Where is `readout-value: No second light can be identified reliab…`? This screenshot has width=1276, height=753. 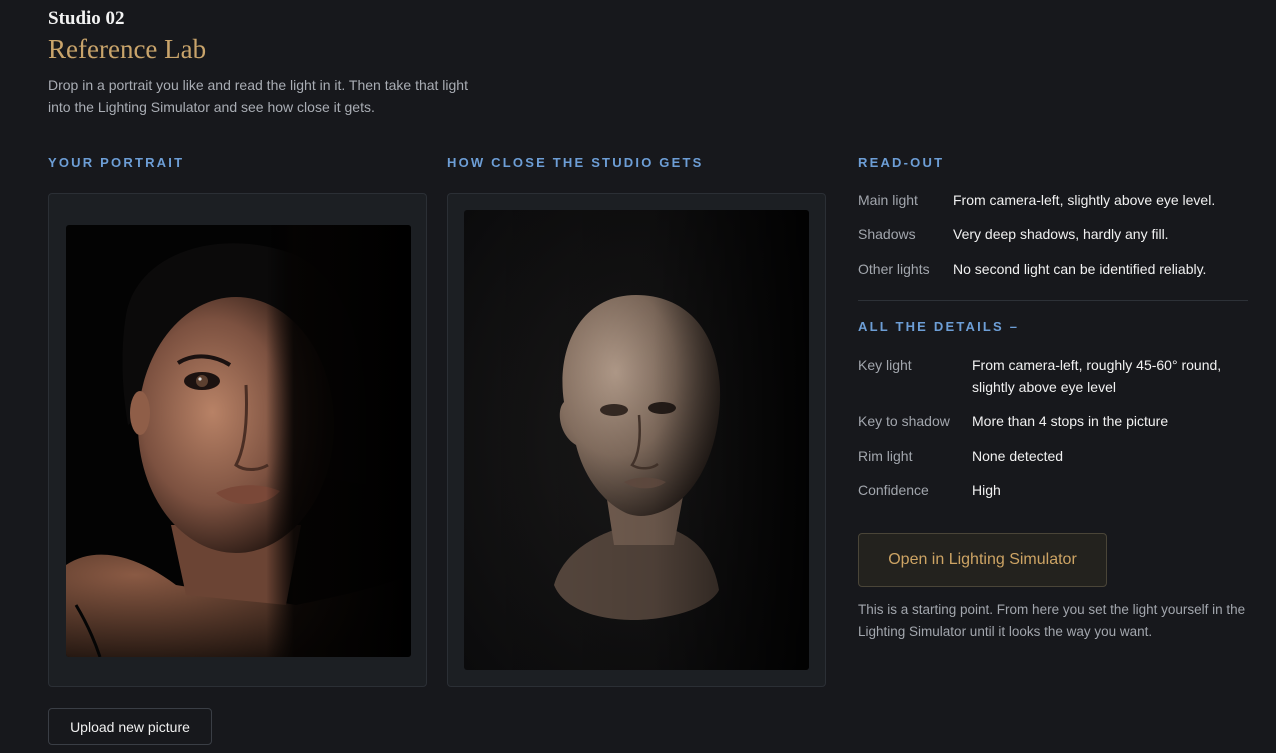
readout-value: No second light can be identified reliab… is located at coordinates (1080, 269).